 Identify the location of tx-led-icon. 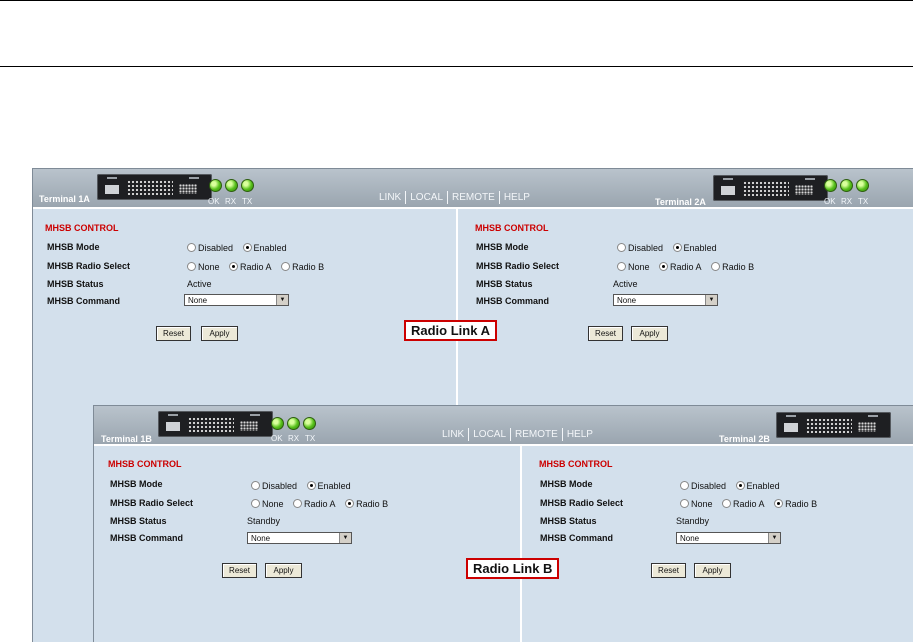
(247, 185).